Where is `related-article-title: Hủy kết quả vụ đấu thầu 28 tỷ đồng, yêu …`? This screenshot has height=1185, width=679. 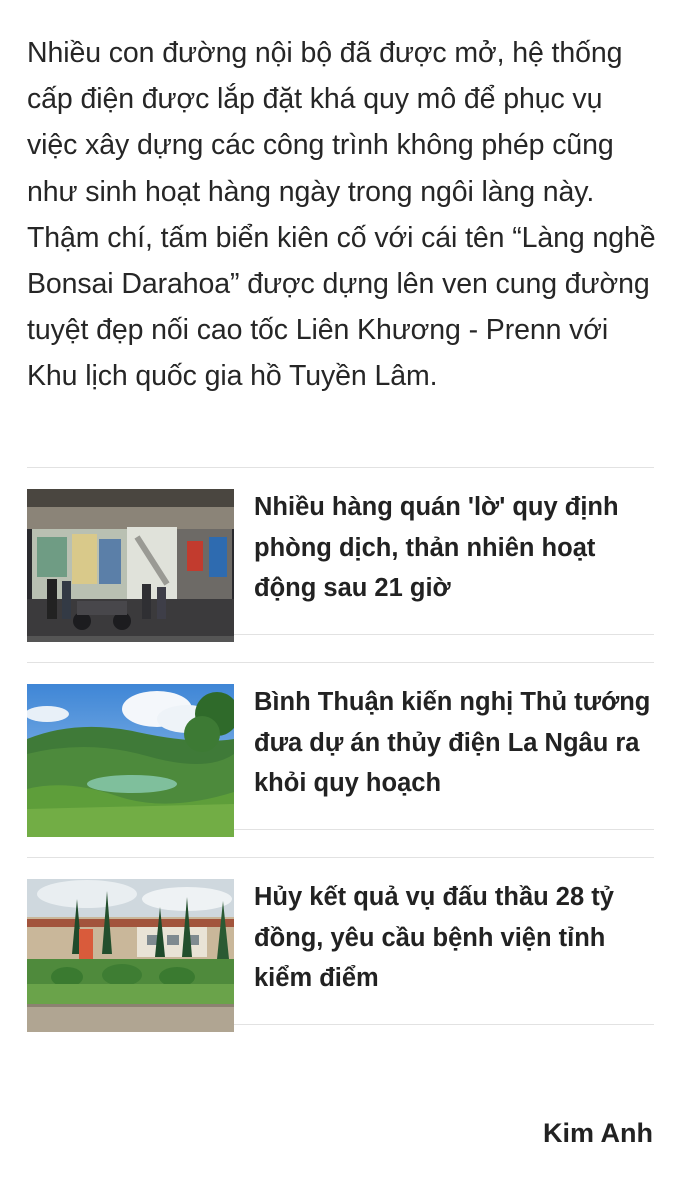 related-article-title: Hủy kết quả vụ đấu thầu 28 tỷ đồng, yêu … is located at coordinates (454, 938).